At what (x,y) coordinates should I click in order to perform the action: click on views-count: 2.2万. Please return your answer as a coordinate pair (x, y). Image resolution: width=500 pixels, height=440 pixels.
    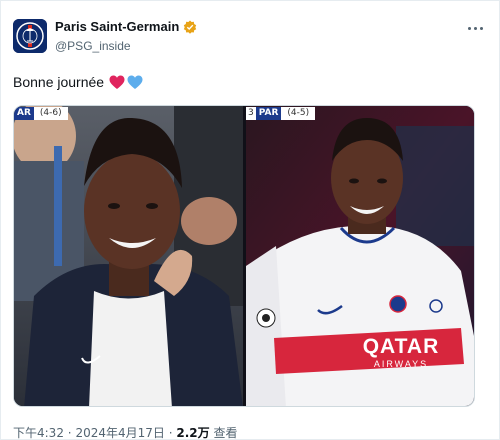
    Looking at the image, I should click on (193, 433).